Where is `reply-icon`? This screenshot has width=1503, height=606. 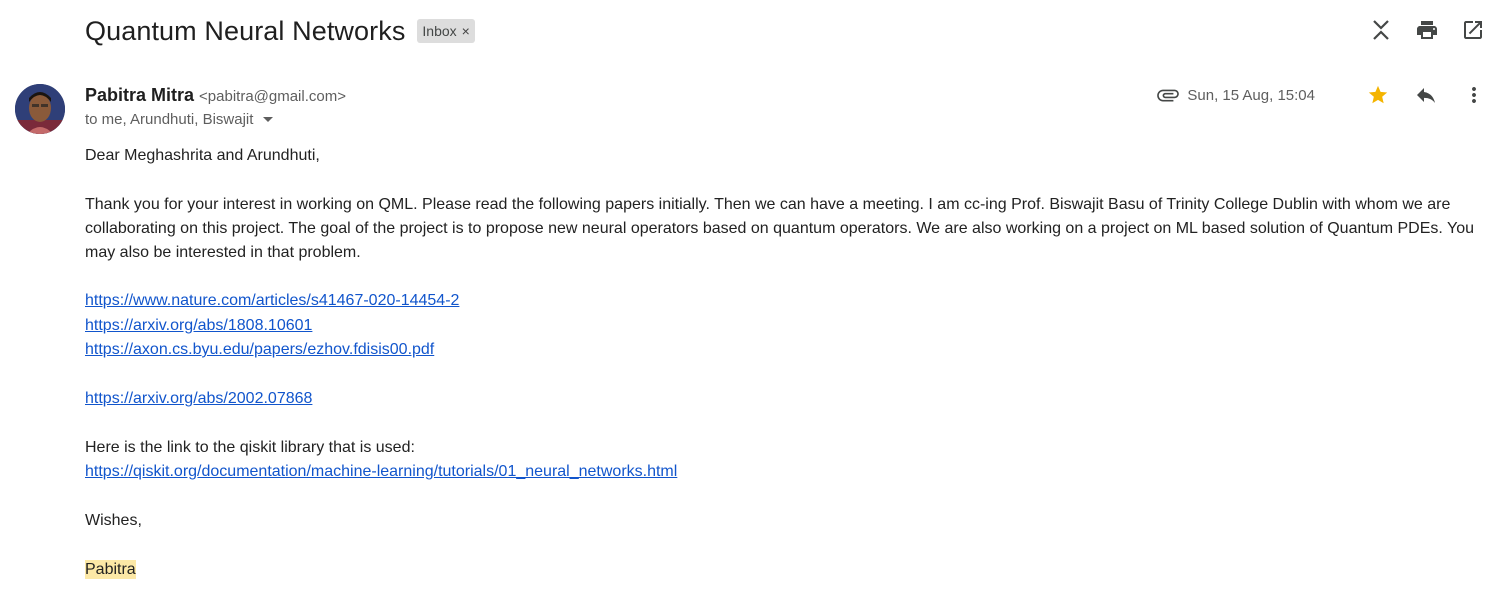
reply-icon is located at coordinates (1426, 95).